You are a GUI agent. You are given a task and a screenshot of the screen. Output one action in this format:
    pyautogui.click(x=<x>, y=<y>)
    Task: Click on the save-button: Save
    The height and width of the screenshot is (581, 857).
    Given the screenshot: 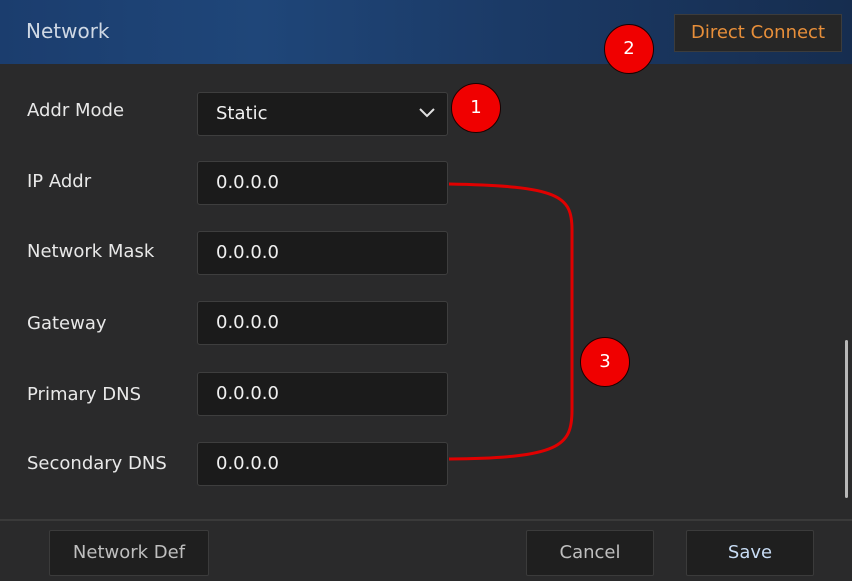 What is the action you would take?
    pyautogui.click(x=750, y=553)
    